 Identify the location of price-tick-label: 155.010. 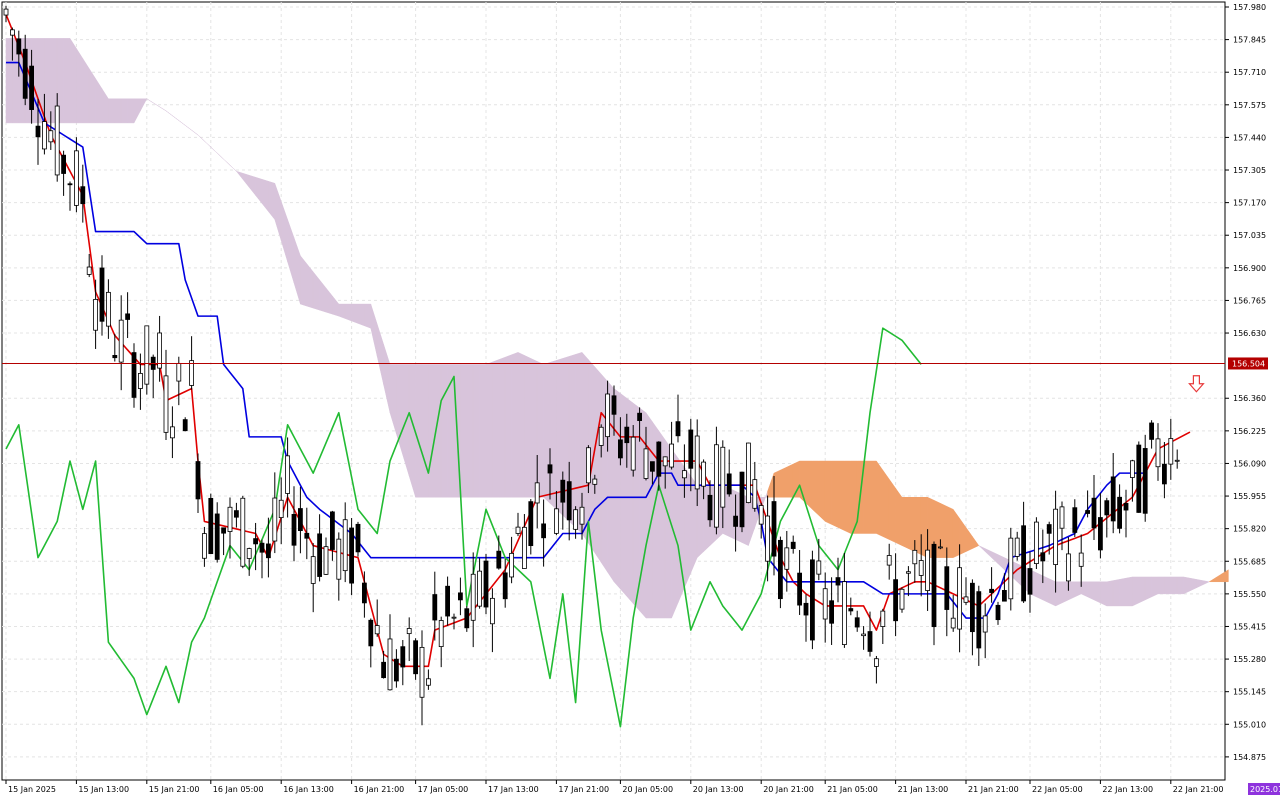
(1249, 724).